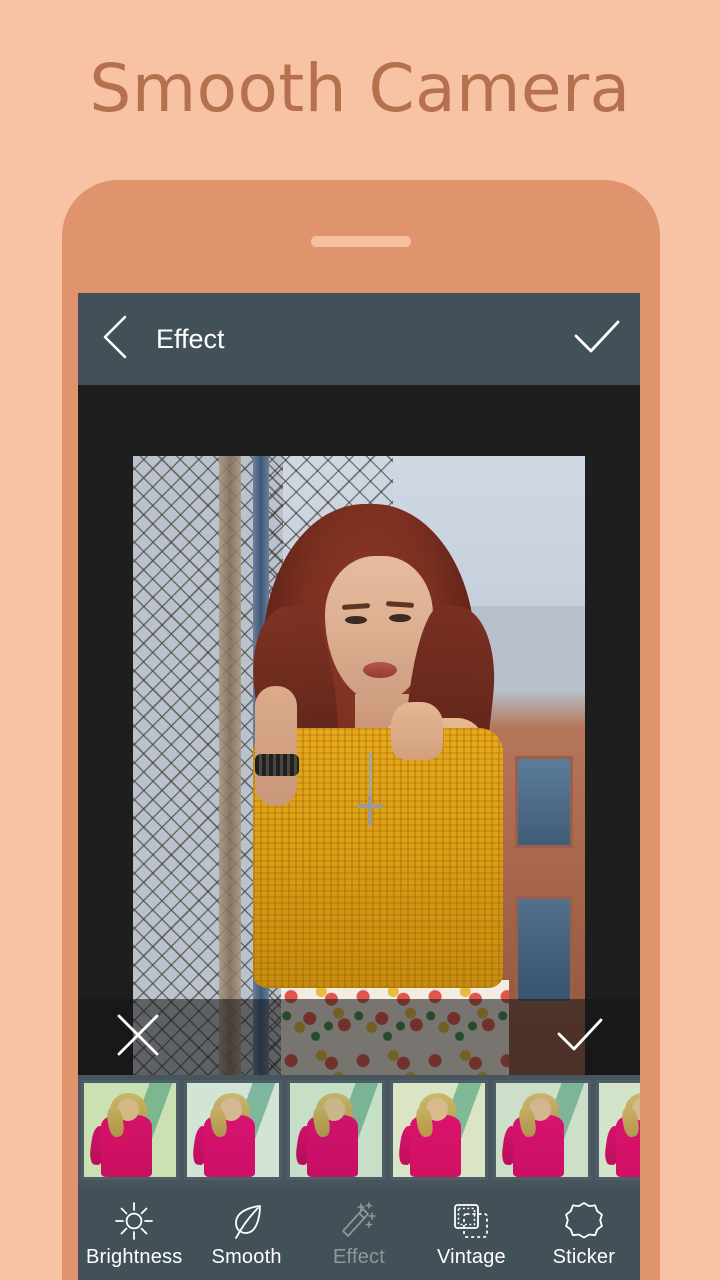 The image size is (720, 1280). What do you see at coordinates (370, 811) in the screenshot?
I see `photo-cross-pendant-stem` at bounding box center [370, 811].